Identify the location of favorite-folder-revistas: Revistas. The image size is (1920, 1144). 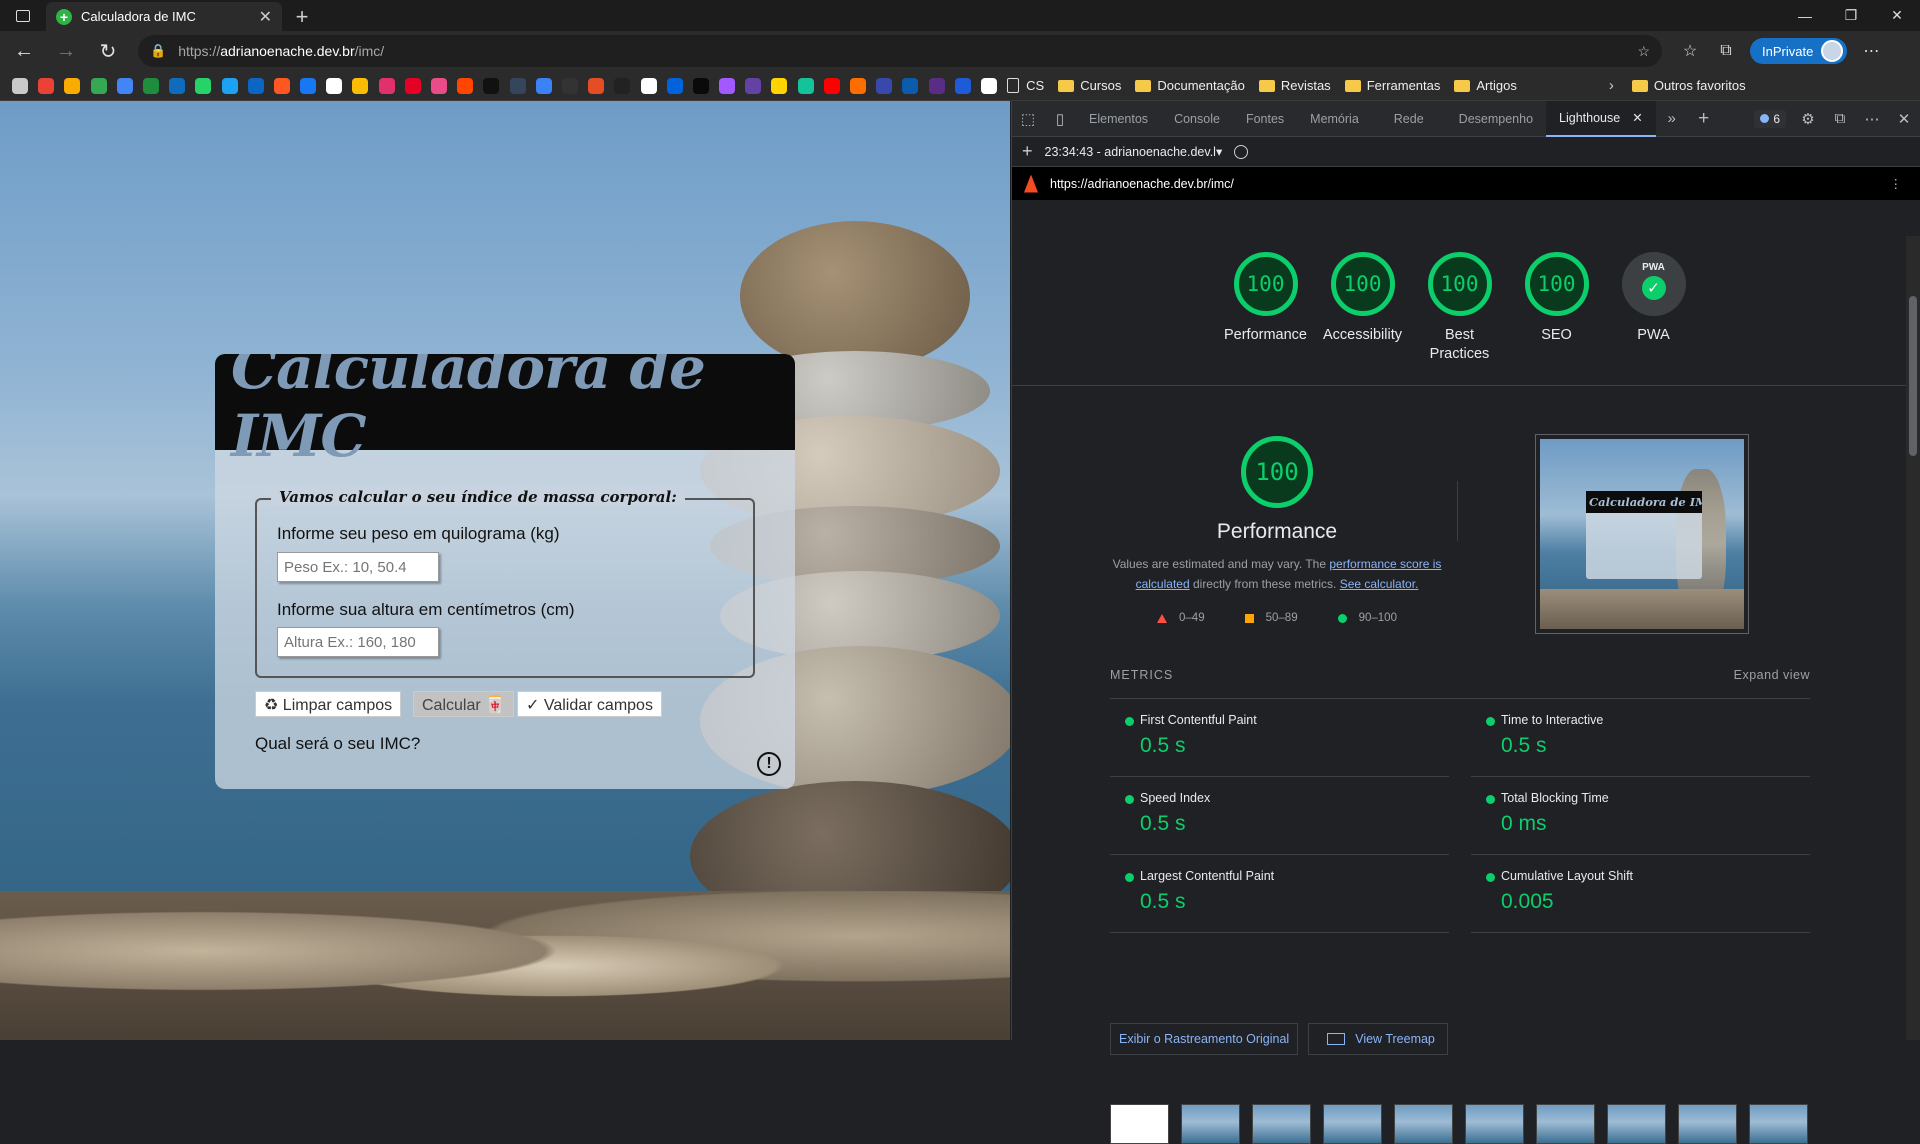
(1294, 85).